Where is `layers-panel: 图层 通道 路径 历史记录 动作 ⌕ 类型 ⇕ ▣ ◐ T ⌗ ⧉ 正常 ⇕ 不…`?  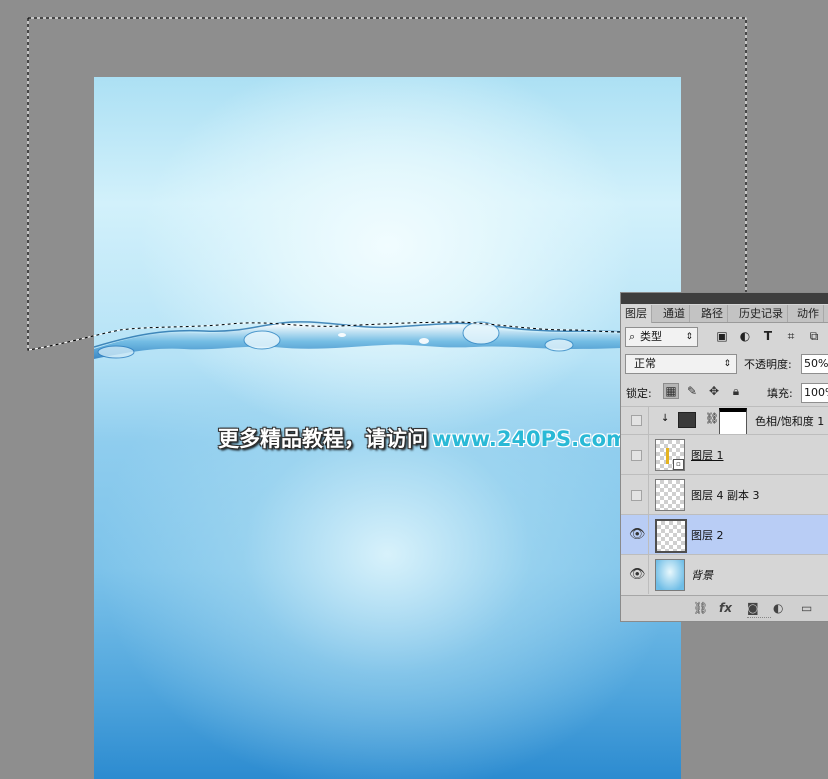
layers-panel: 图层 通道 路径 历史记录 动作 ⌕ 类型 ⇕ ▣ ◐ T ⌗ ⧉ 正常 ⇕ 不… is located at coordinates (724, 457).